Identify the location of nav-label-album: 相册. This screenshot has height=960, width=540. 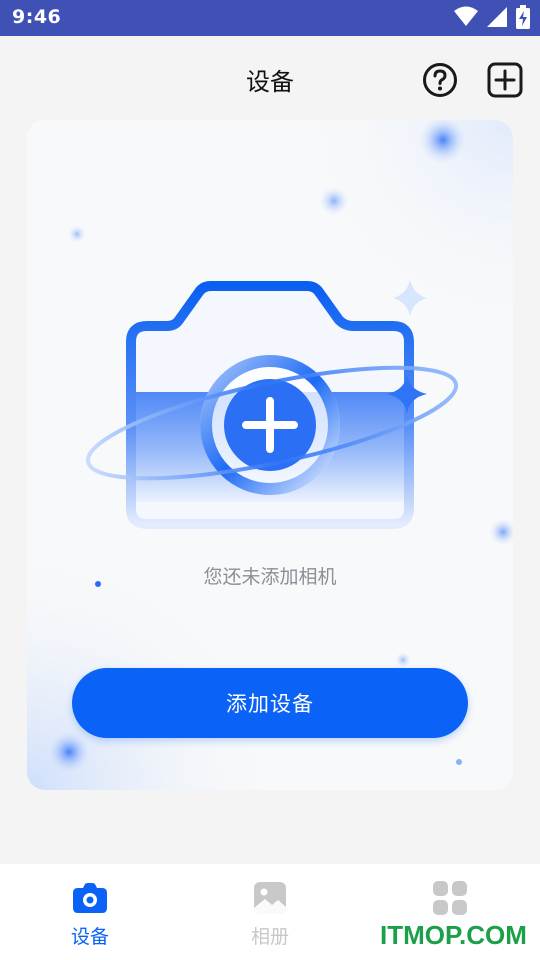
(269, 937).